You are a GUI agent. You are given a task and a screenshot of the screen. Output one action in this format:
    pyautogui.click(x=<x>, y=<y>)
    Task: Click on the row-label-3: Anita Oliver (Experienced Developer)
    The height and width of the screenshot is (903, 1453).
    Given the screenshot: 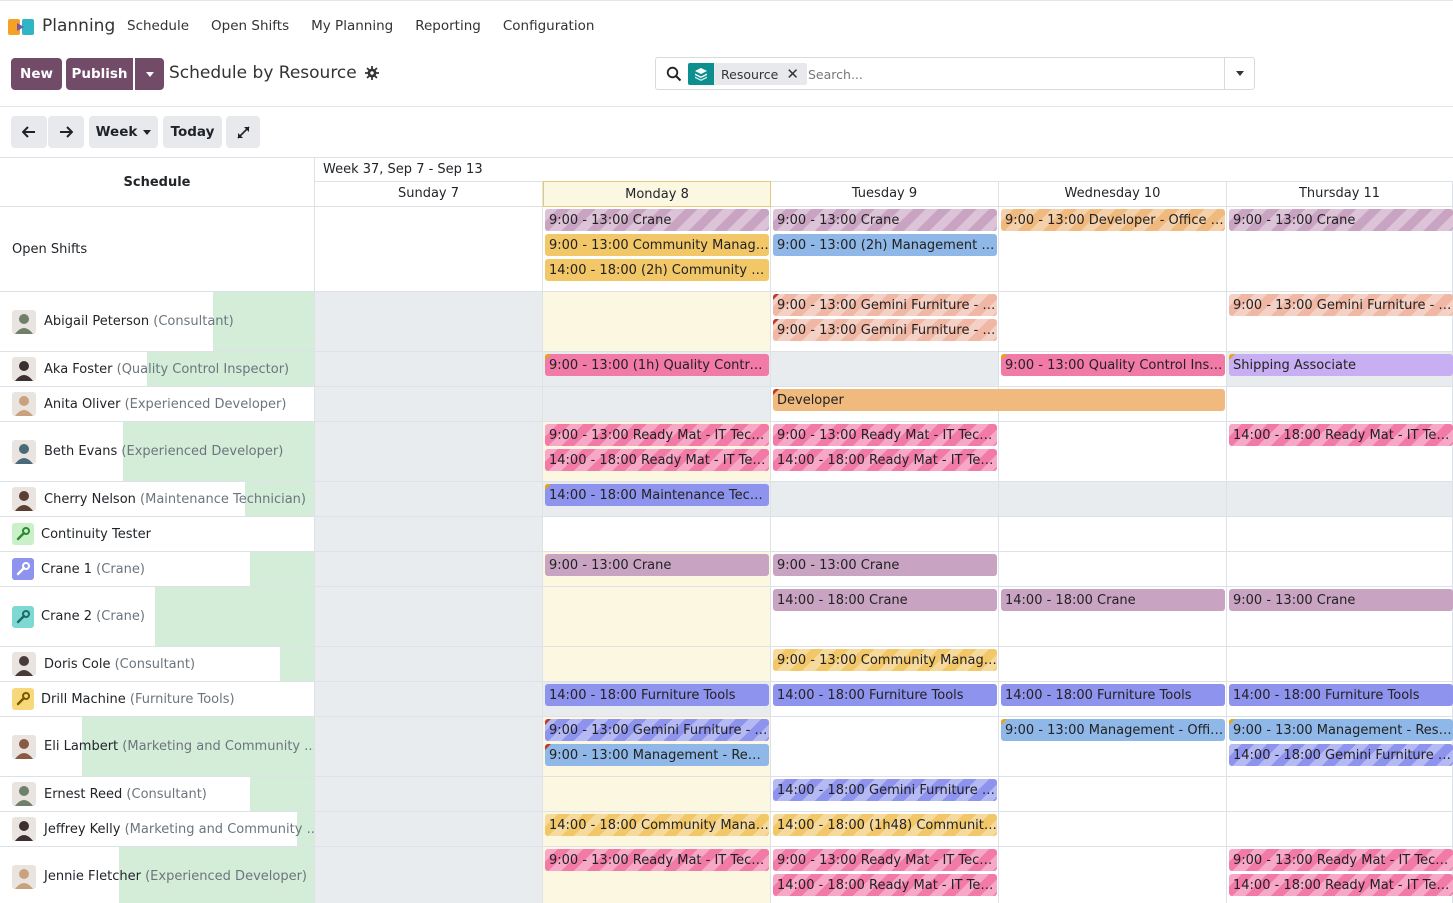 What is the action you would take?
    pyautogui.click(x=157, y=404)
    